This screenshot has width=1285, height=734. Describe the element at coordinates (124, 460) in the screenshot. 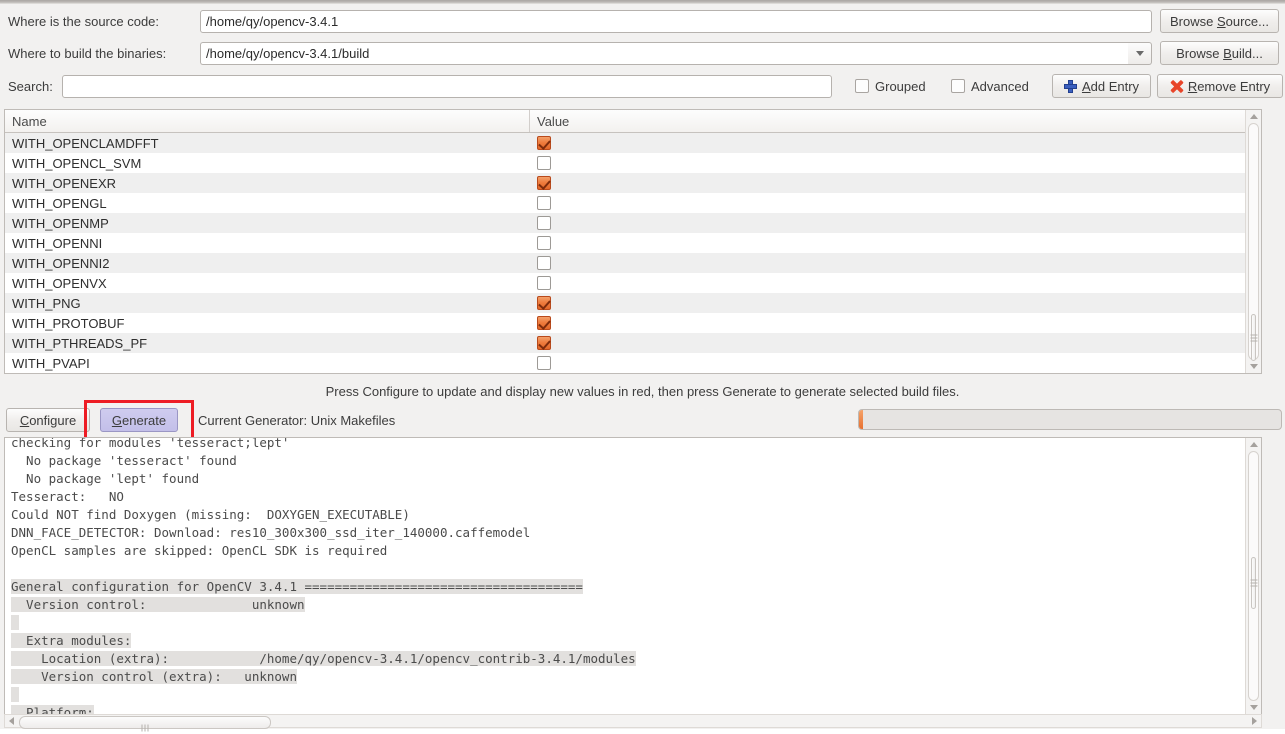

I see `console-line: No package 'tesseract' found` at that location.